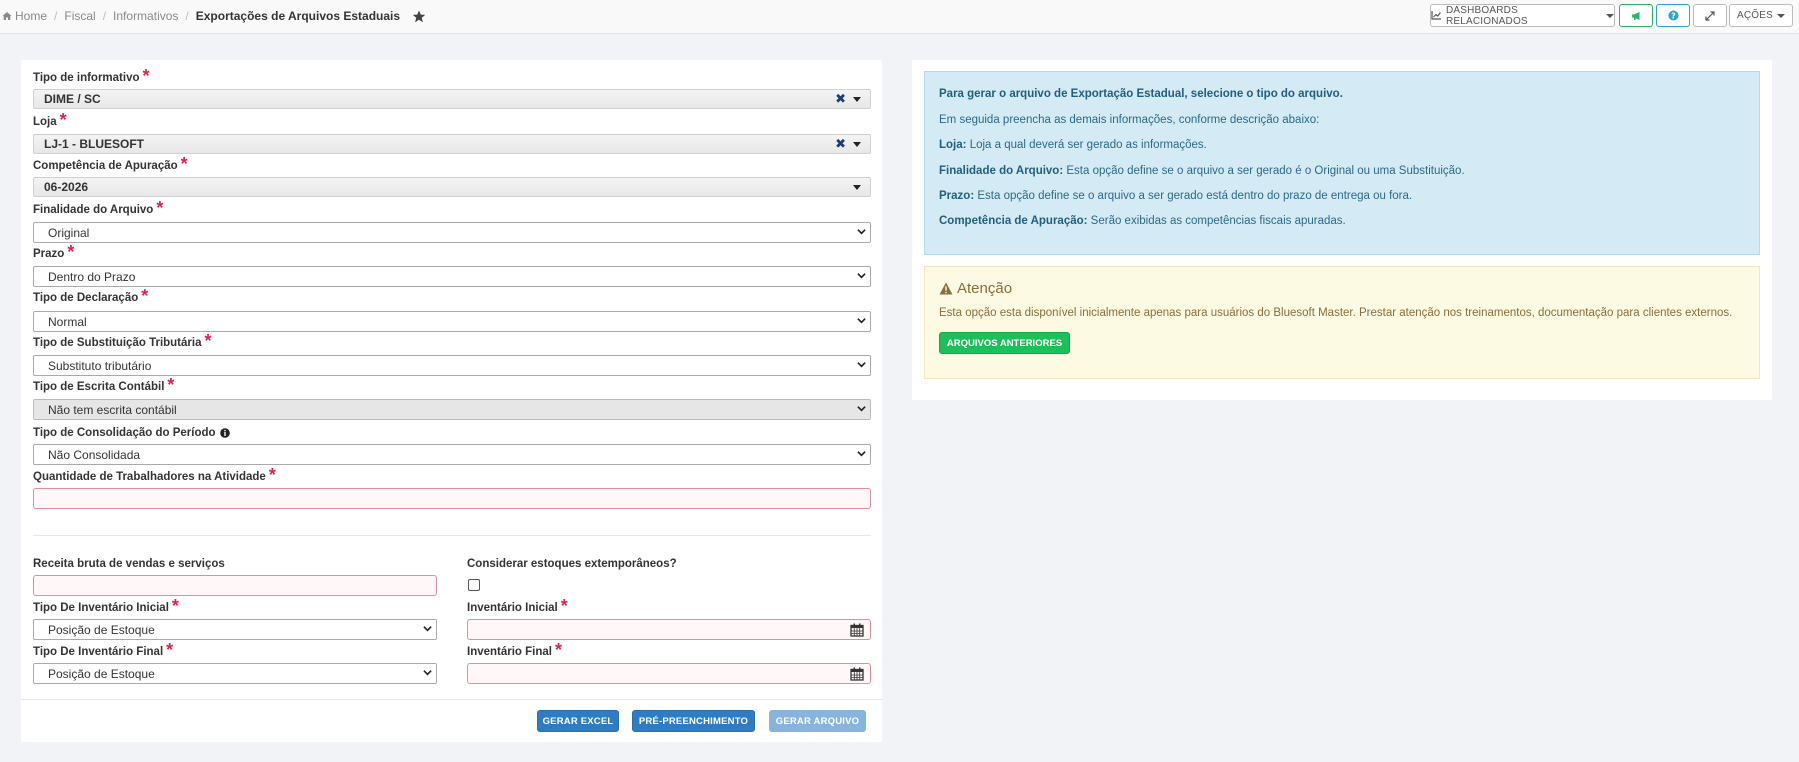 This screenshot has height=762, width=1799. I want to click on tipo-escrita-value: Não tem escrita contábil, so click(112, 410).